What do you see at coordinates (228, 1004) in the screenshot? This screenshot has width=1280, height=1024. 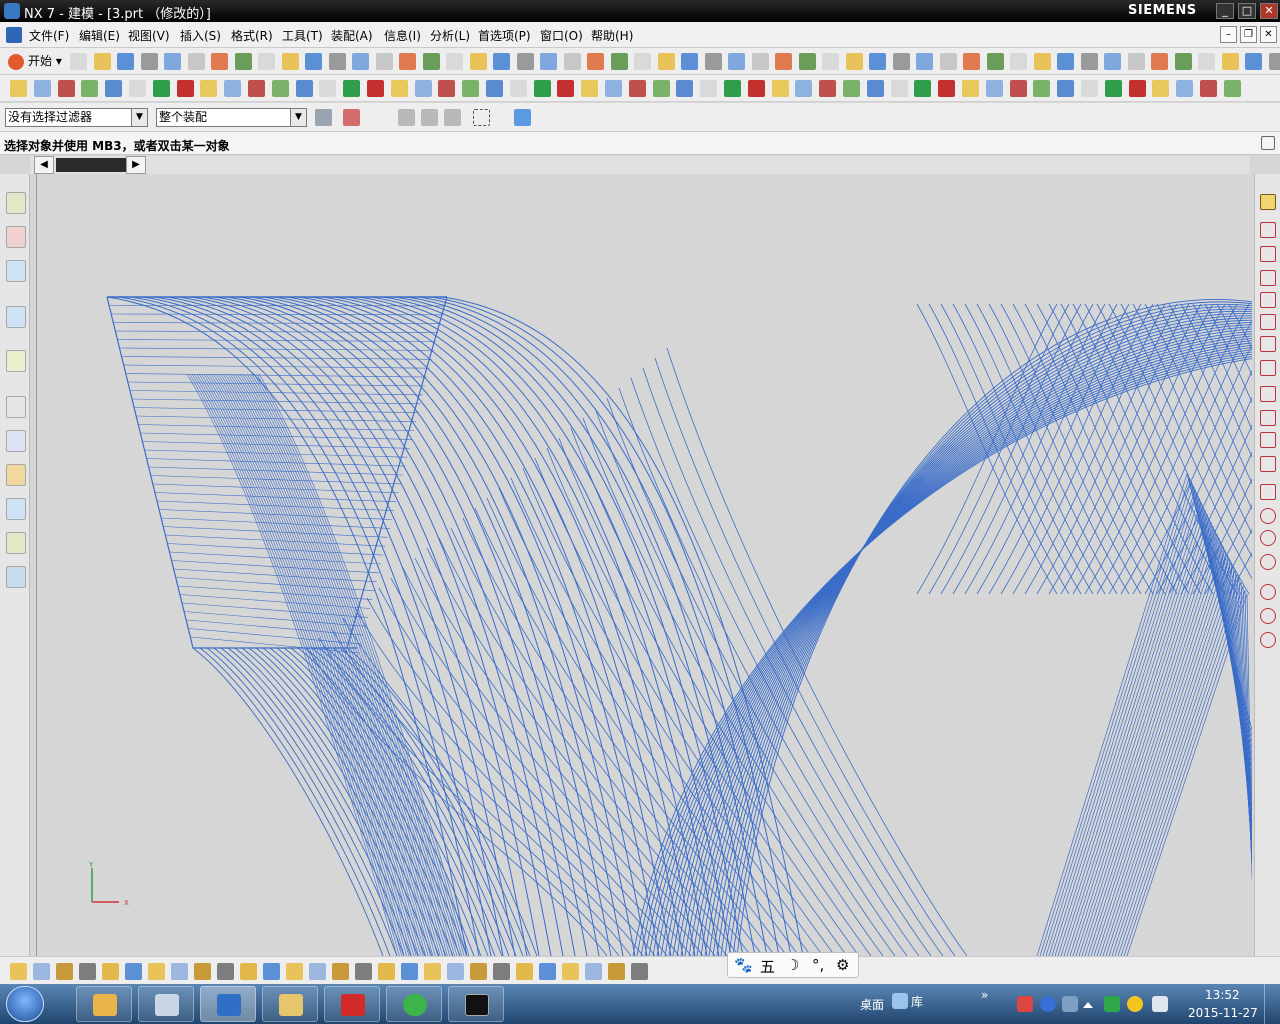 I see `taskbar-nx-button` at bounding box center [228, 1004].